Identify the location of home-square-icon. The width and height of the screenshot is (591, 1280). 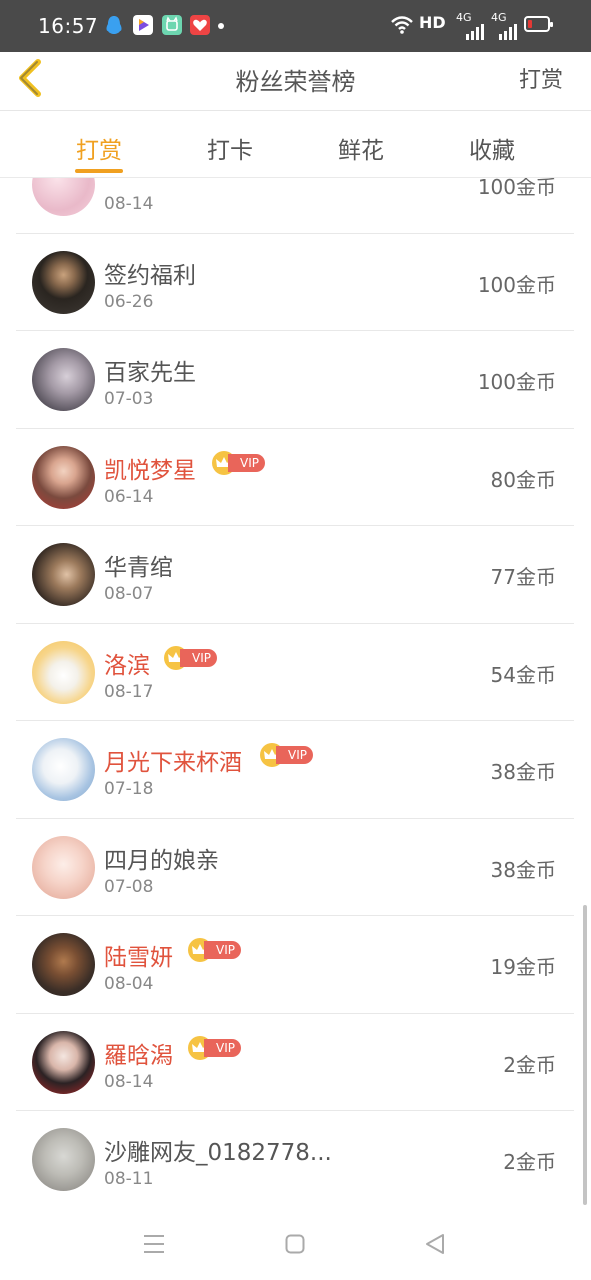
(295, 1246).